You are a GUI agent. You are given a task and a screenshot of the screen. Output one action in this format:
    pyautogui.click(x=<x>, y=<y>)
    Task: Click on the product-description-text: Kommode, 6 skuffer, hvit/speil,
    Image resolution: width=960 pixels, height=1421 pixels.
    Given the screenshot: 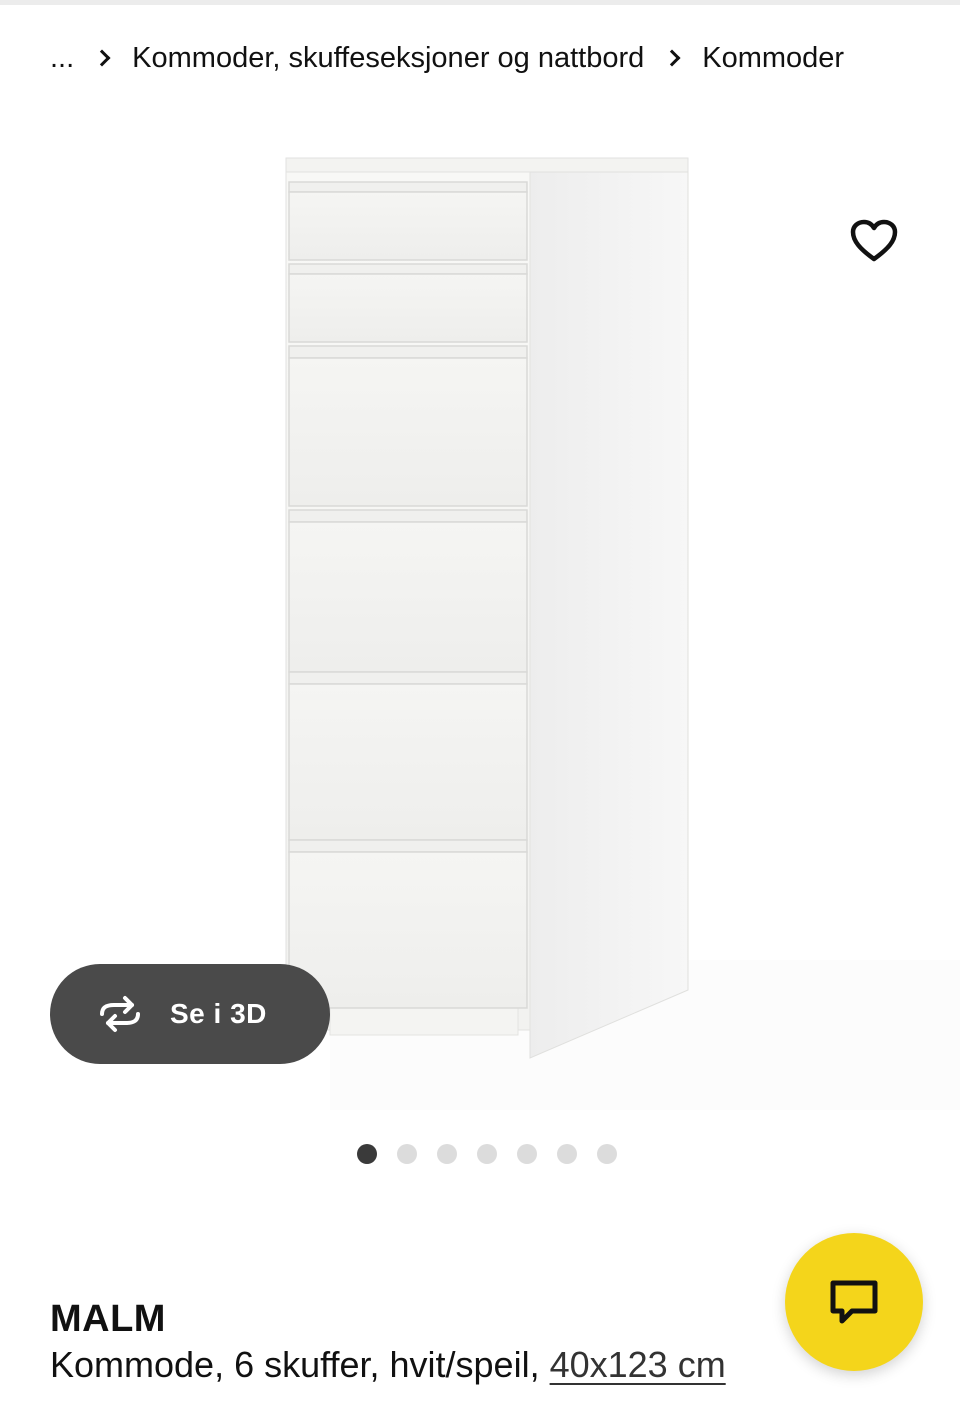 What is the action you would take?
    pyautogui.click(x=295, y=1364)
    